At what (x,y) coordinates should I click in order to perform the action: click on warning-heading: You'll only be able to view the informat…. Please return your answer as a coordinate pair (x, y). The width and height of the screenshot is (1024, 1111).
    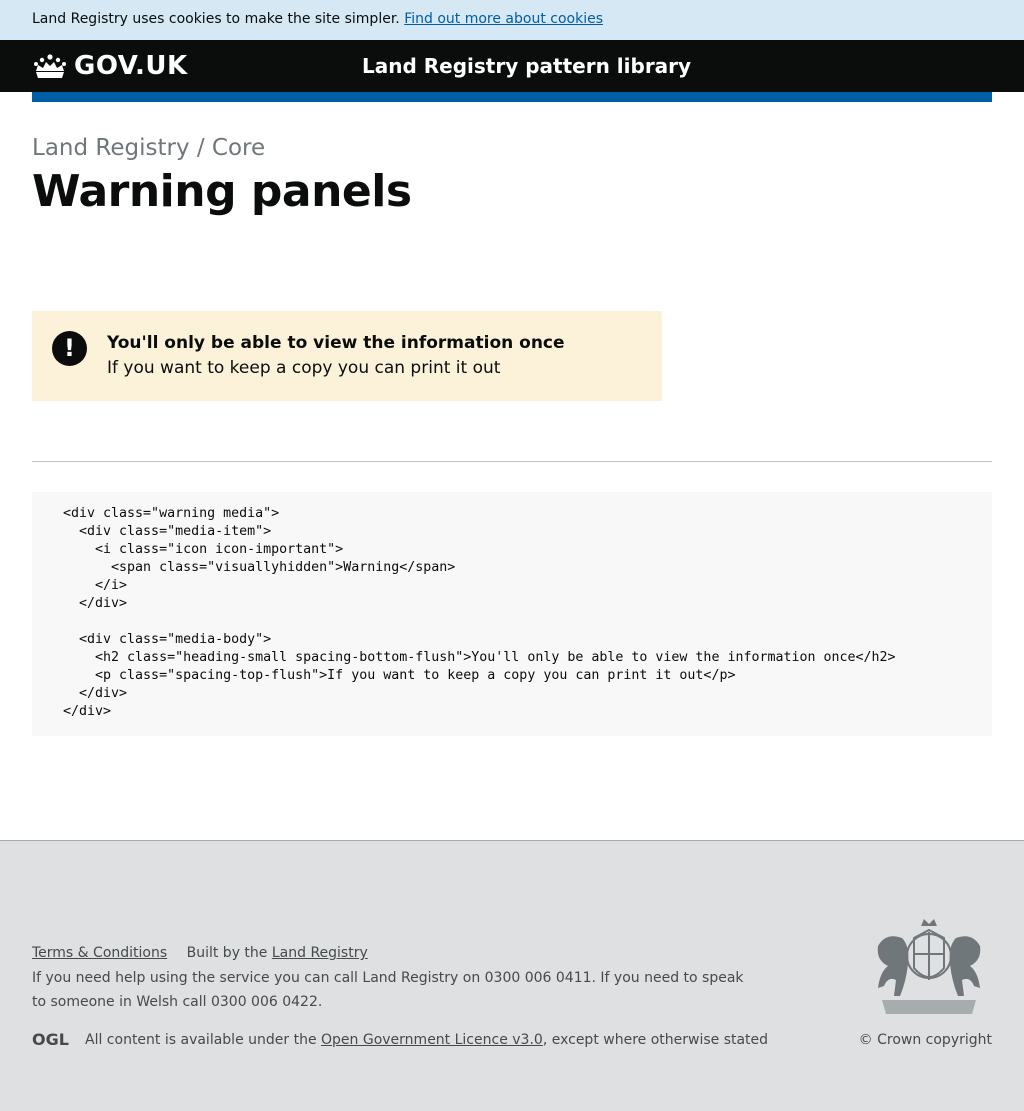
    Looking at the image, I should click on (336, 343).